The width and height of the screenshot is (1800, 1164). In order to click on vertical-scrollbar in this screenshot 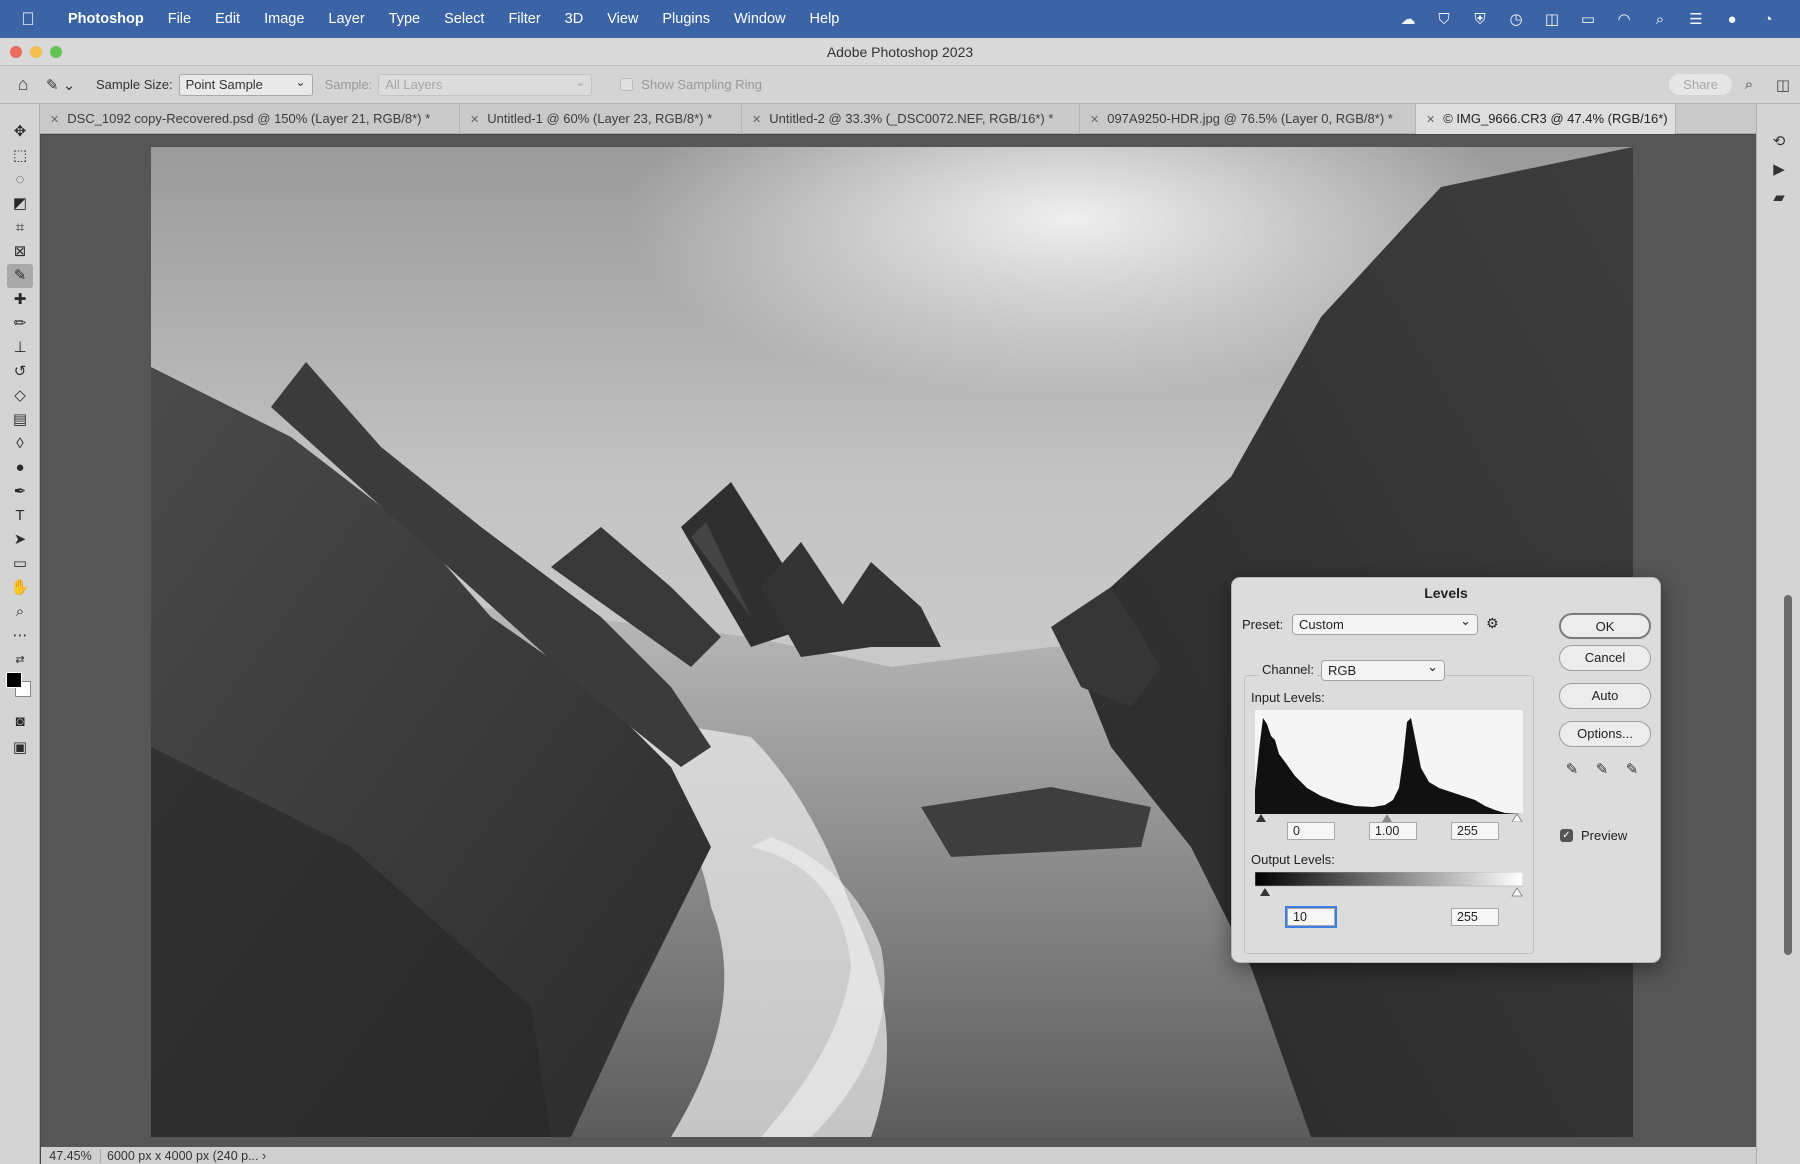, I will do `click(1788, 775)`.